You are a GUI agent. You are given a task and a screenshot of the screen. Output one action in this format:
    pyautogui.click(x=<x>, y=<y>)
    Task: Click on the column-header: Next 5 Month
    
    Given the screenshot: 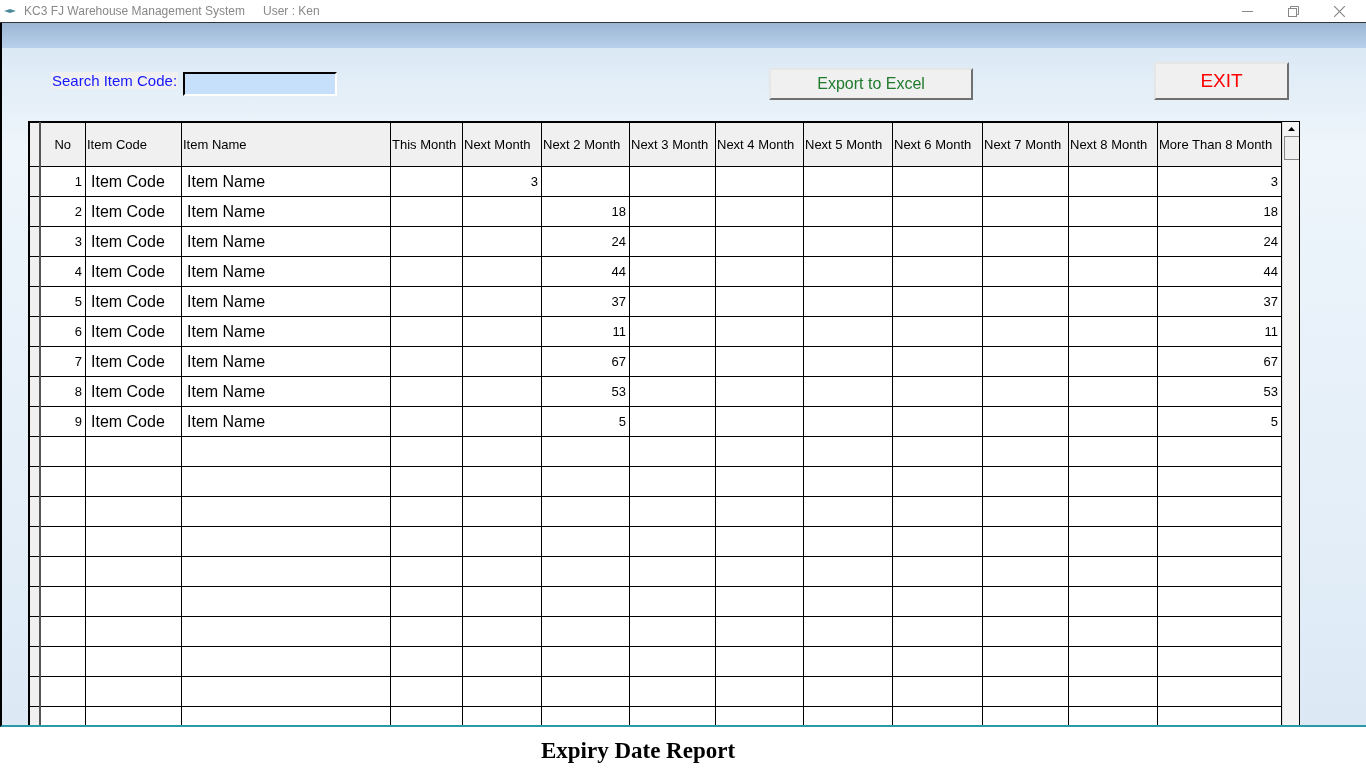 What is the action you would take?
    pyautogui.click(x=848, y=144)
    